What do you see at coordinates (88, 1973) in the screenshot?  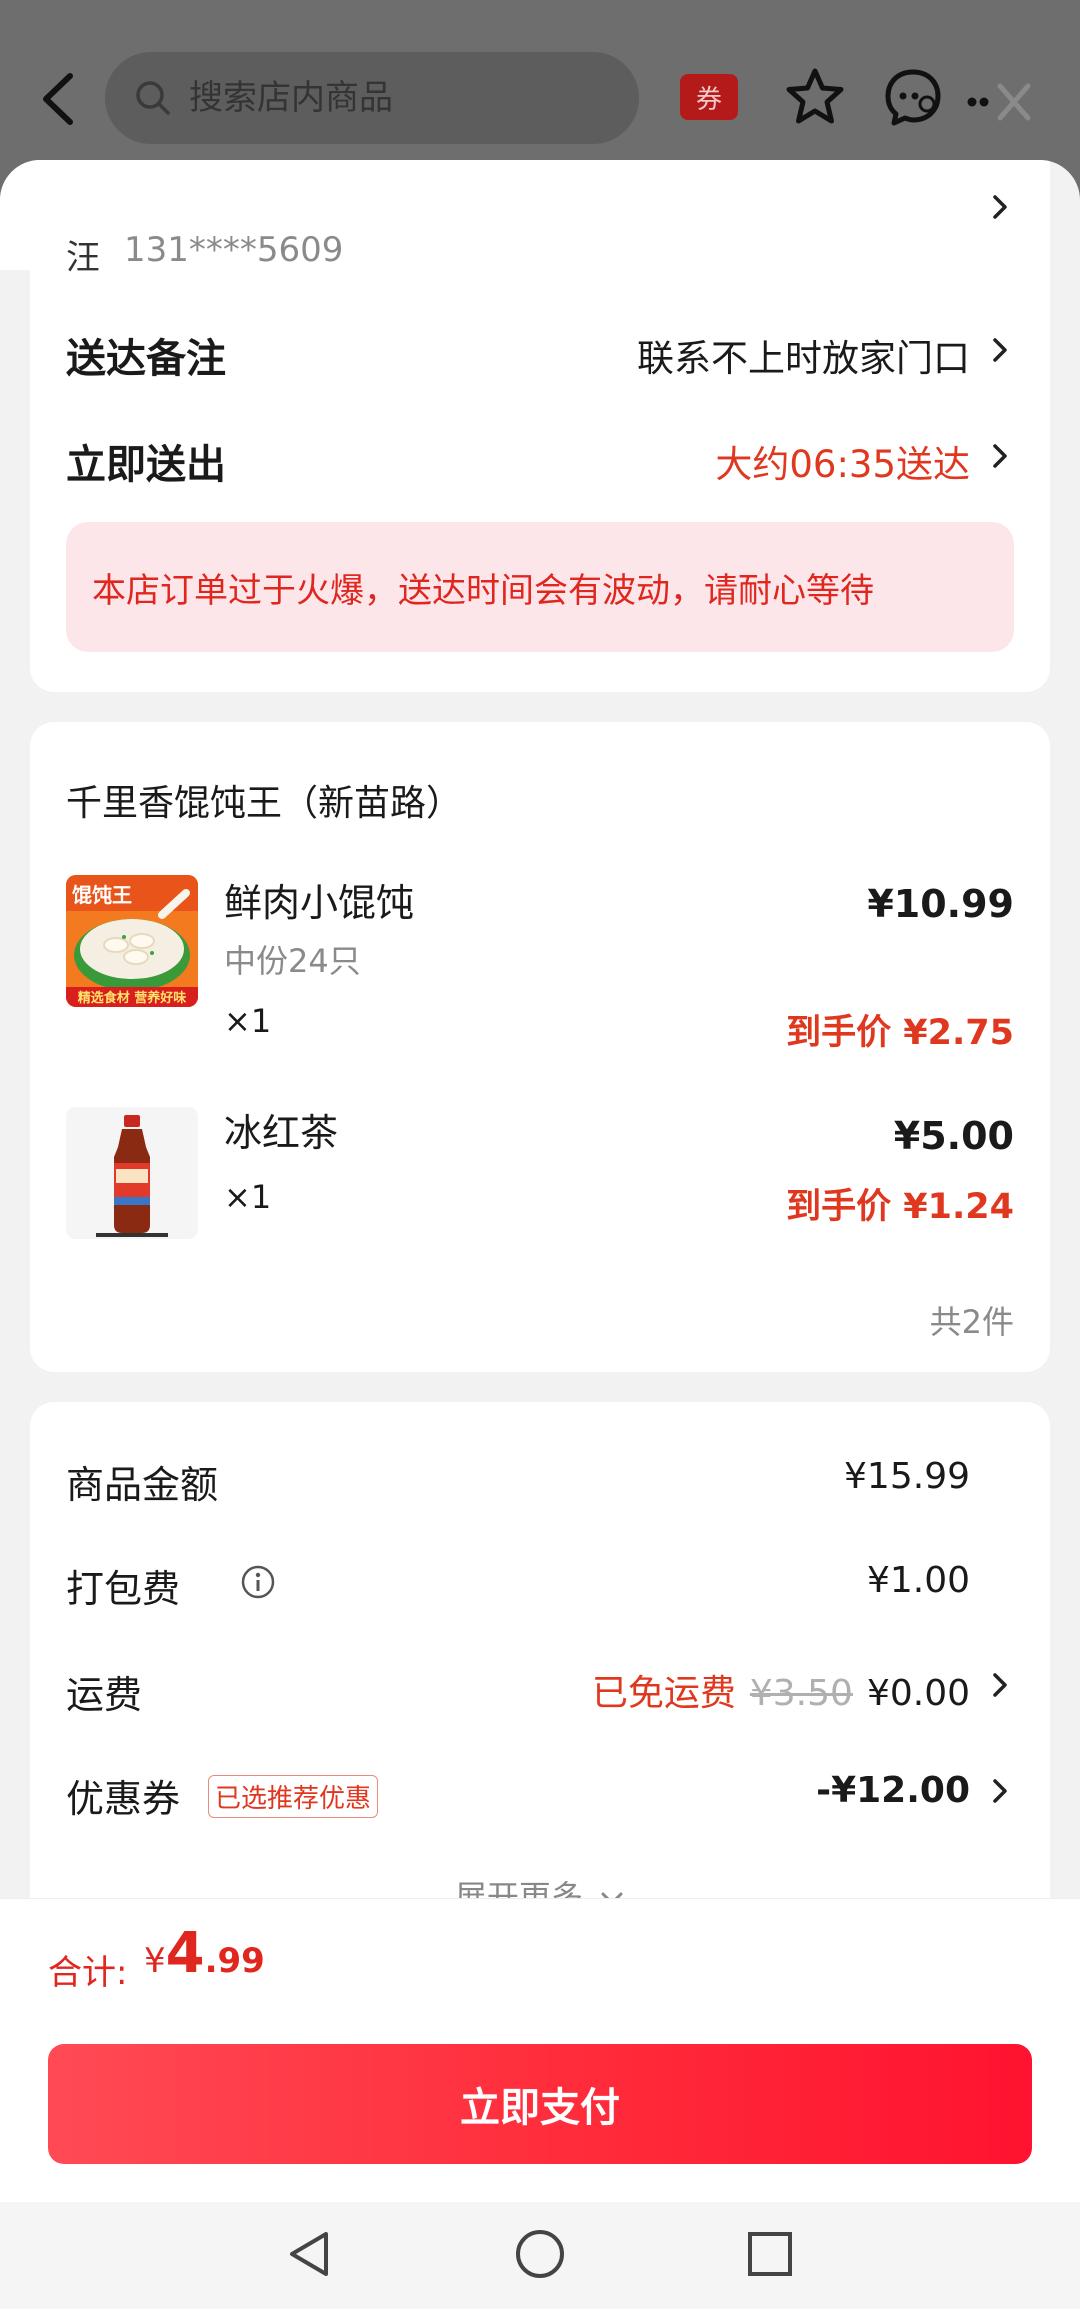 I see `total-label: 合计:` at bounding box center [88, 1973].